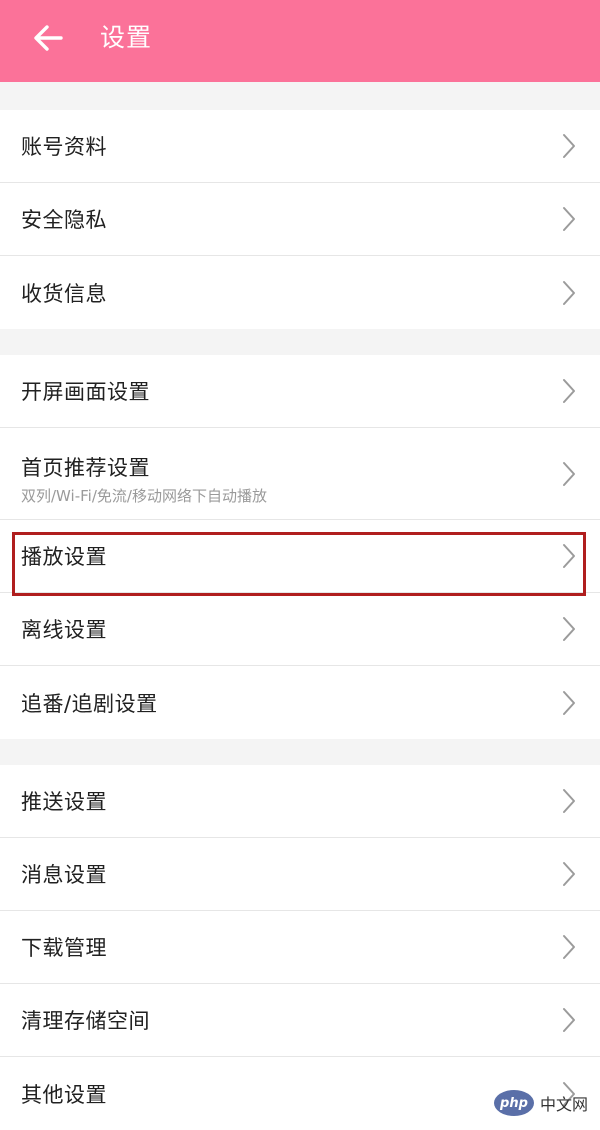 The image size is (600, 1130). Describe the element at coordinates (513, 1103) in the screenshot. I see `watermark-logo: php` at that location.